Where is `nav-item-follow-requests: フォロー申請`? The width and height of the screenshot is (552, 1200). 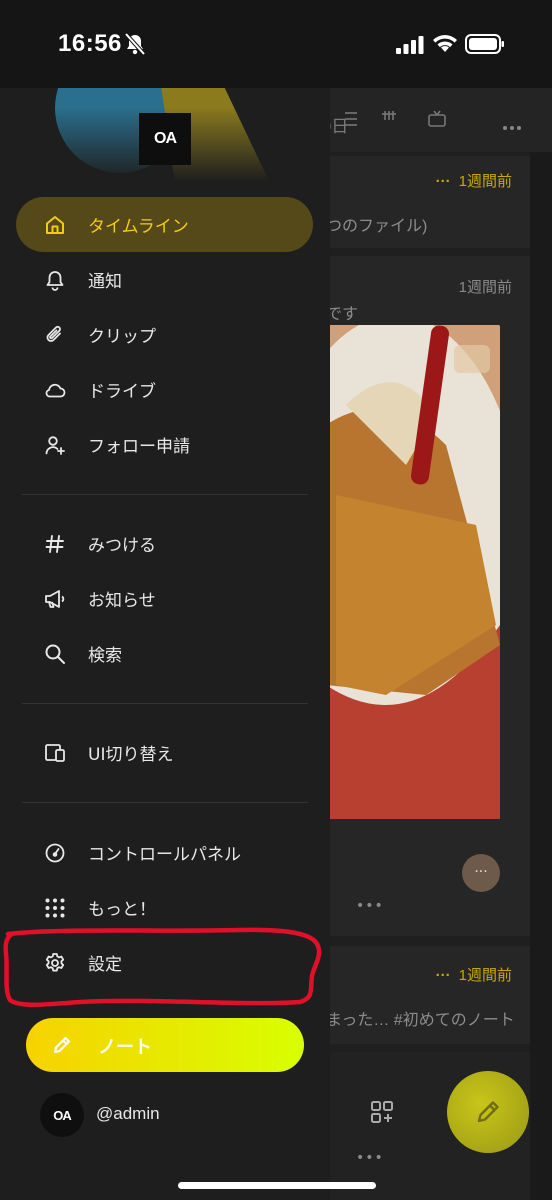
nav-item-follow-requests: フォロー申請 is located at coordinates (164, 444).